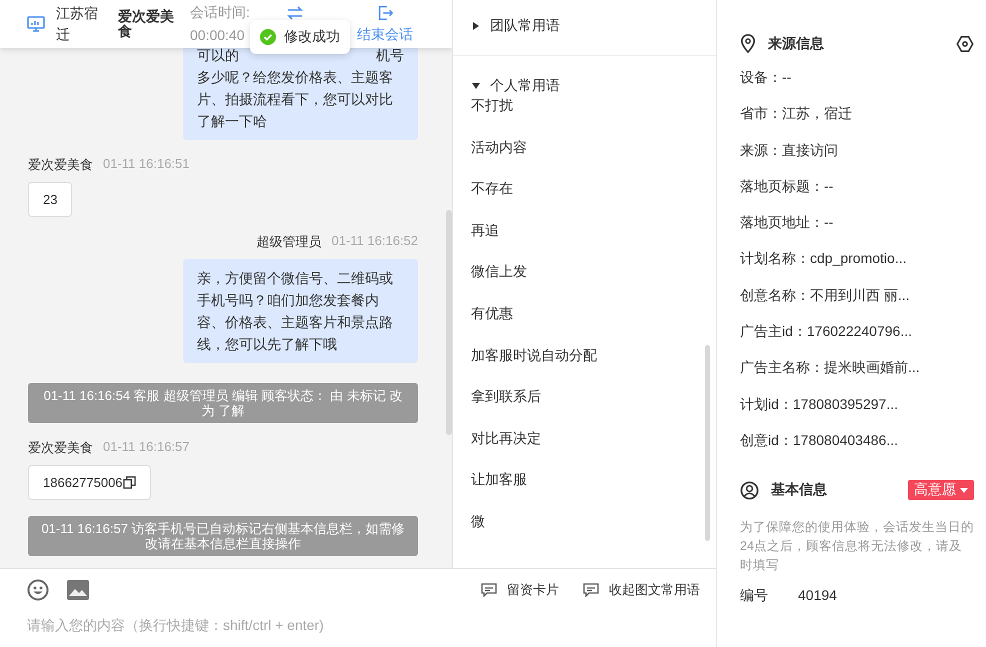 This screenshot has height=647, width=986. I want to click on message-bubble: 18662775006, so click(89, 482).